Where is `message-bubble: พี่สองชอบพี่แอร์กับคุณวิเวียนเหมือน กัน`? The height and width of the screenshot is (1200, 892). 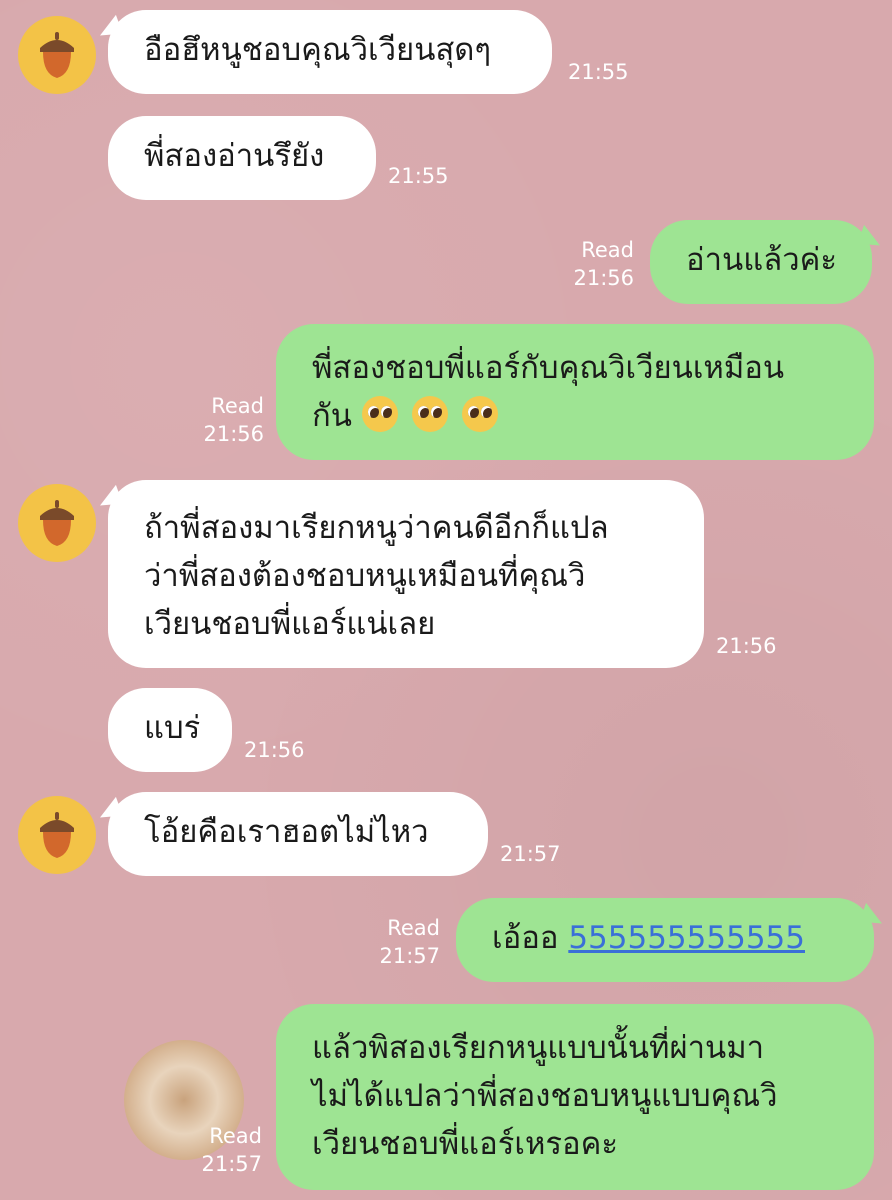
message-bubble: พี่สองชอบพี่แอร์กับคุณวิเวียนเหมือน กัน is located at coordinates (575, 392).